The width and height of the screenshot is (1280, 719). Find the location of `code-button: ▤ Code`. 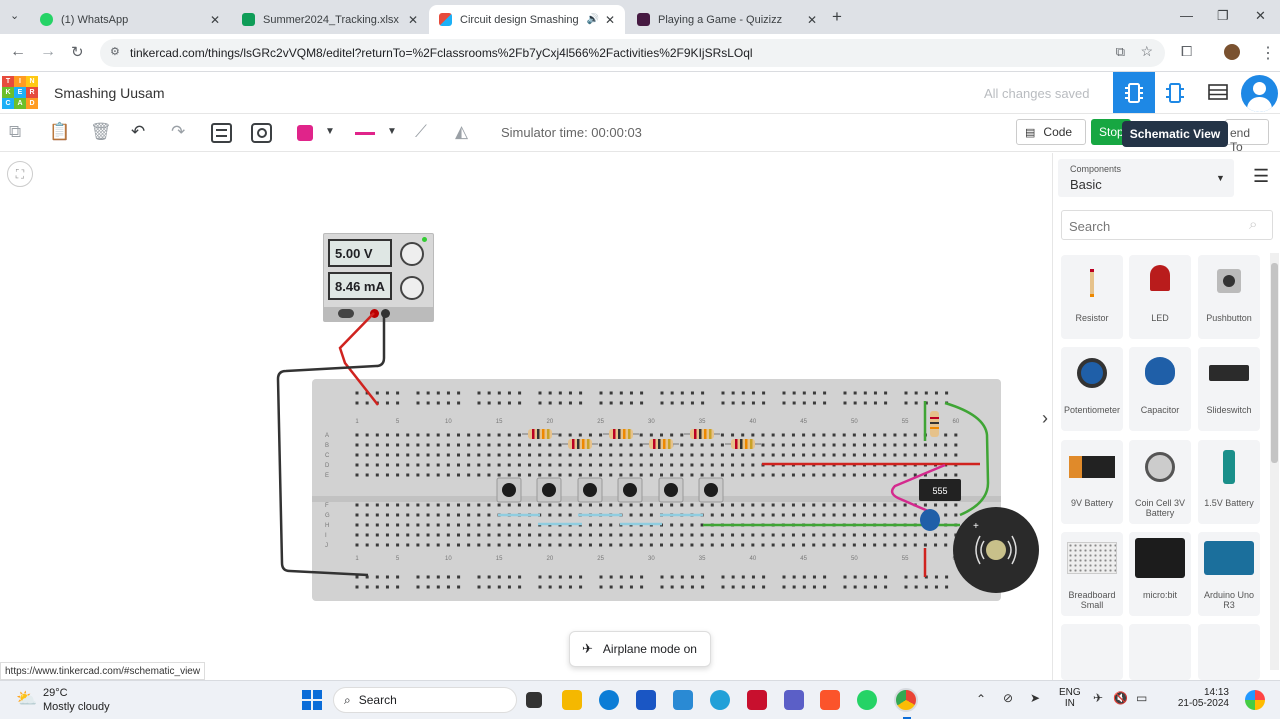

code-button: ▤ Code is located at coordinates (1051, 132).